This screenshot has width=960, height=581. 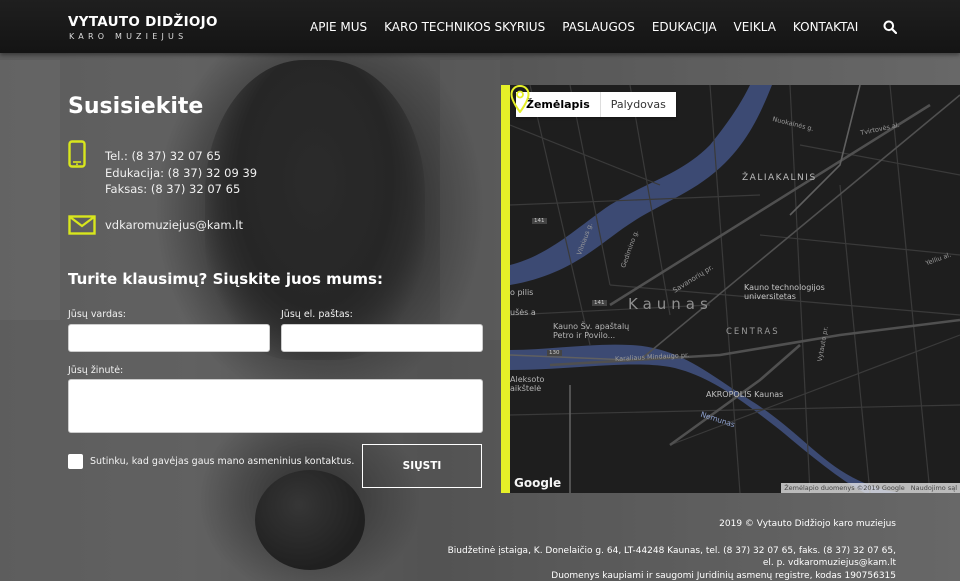 What do you see at coordinates (672, 563) in the screenshot?
I see `footer-email: el. p. vdkaromuziejus@kam.lt` at bounding box center [672, 563].